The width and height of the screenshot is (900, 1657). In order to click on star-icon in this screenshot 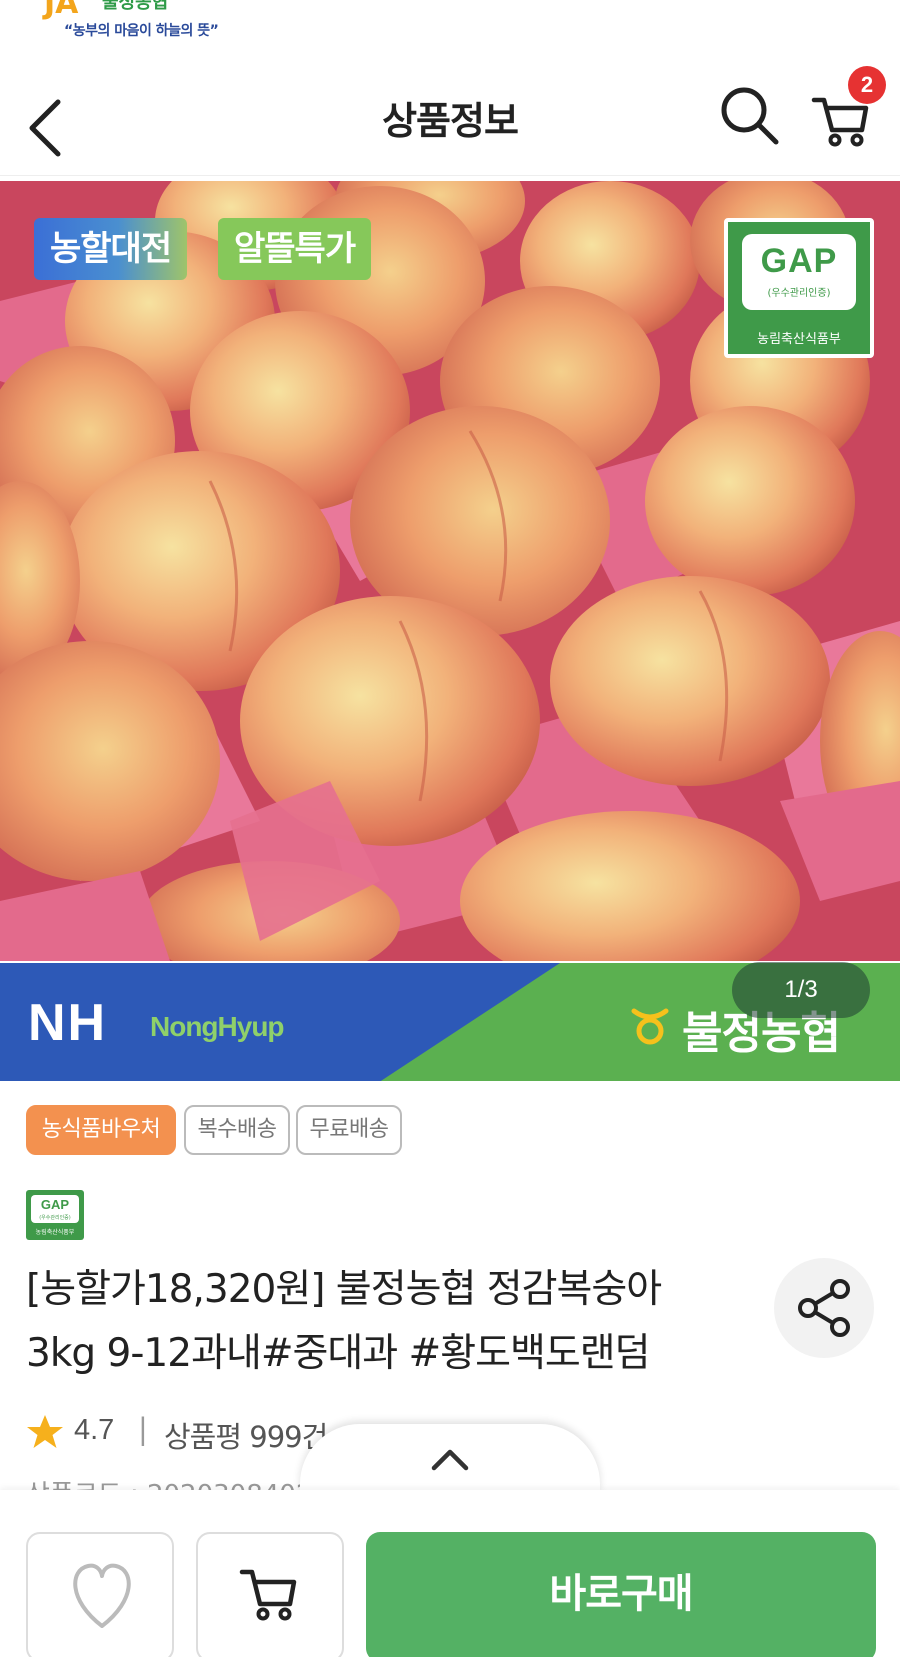, I will do `click(45, 1431)`.